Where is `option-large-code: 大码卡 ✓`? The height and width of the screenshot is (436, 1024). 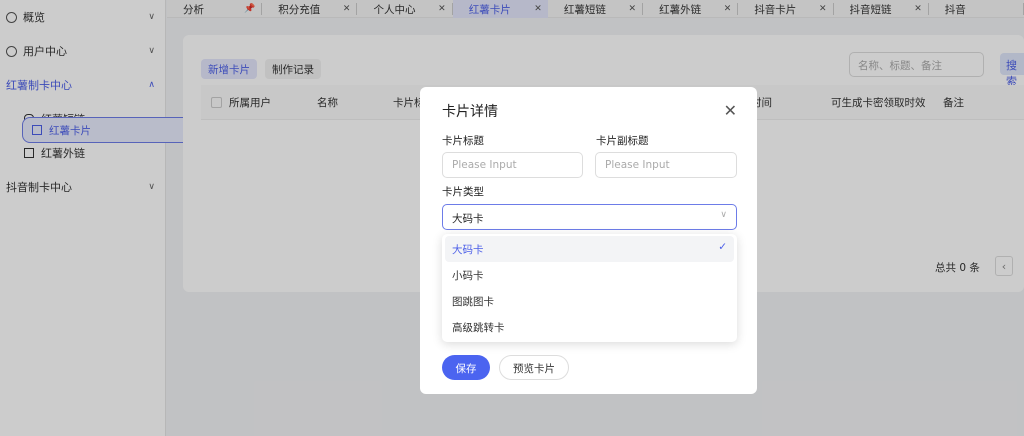
option-large-code: 大码卡 ✓ is located at coordinates (589, 249).